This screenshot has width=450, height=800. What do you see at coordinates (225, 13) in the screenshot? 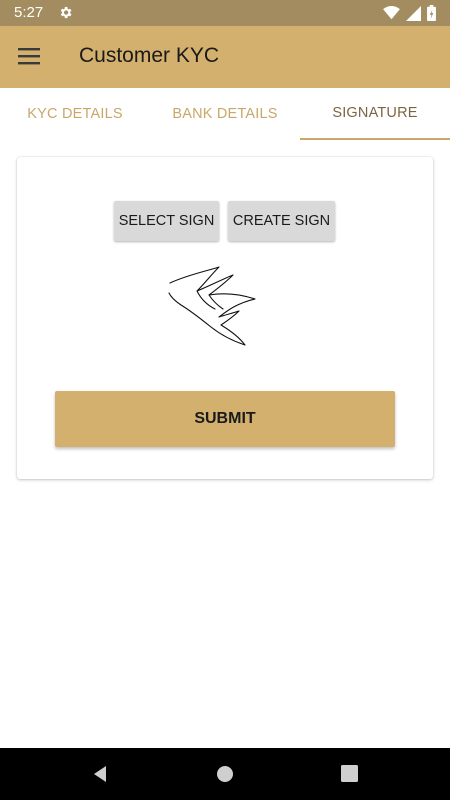
I see `status-bar: 5:27` at bounding box center [225, 13].